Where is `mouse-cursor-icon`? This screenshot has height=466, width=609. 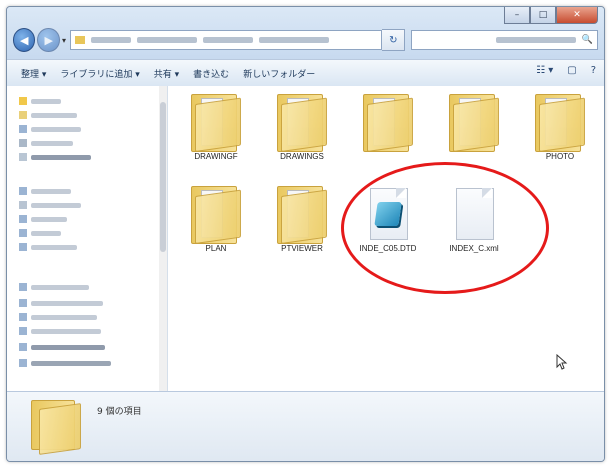
mouse-cursor-icon is located at coordinates (562, 362).